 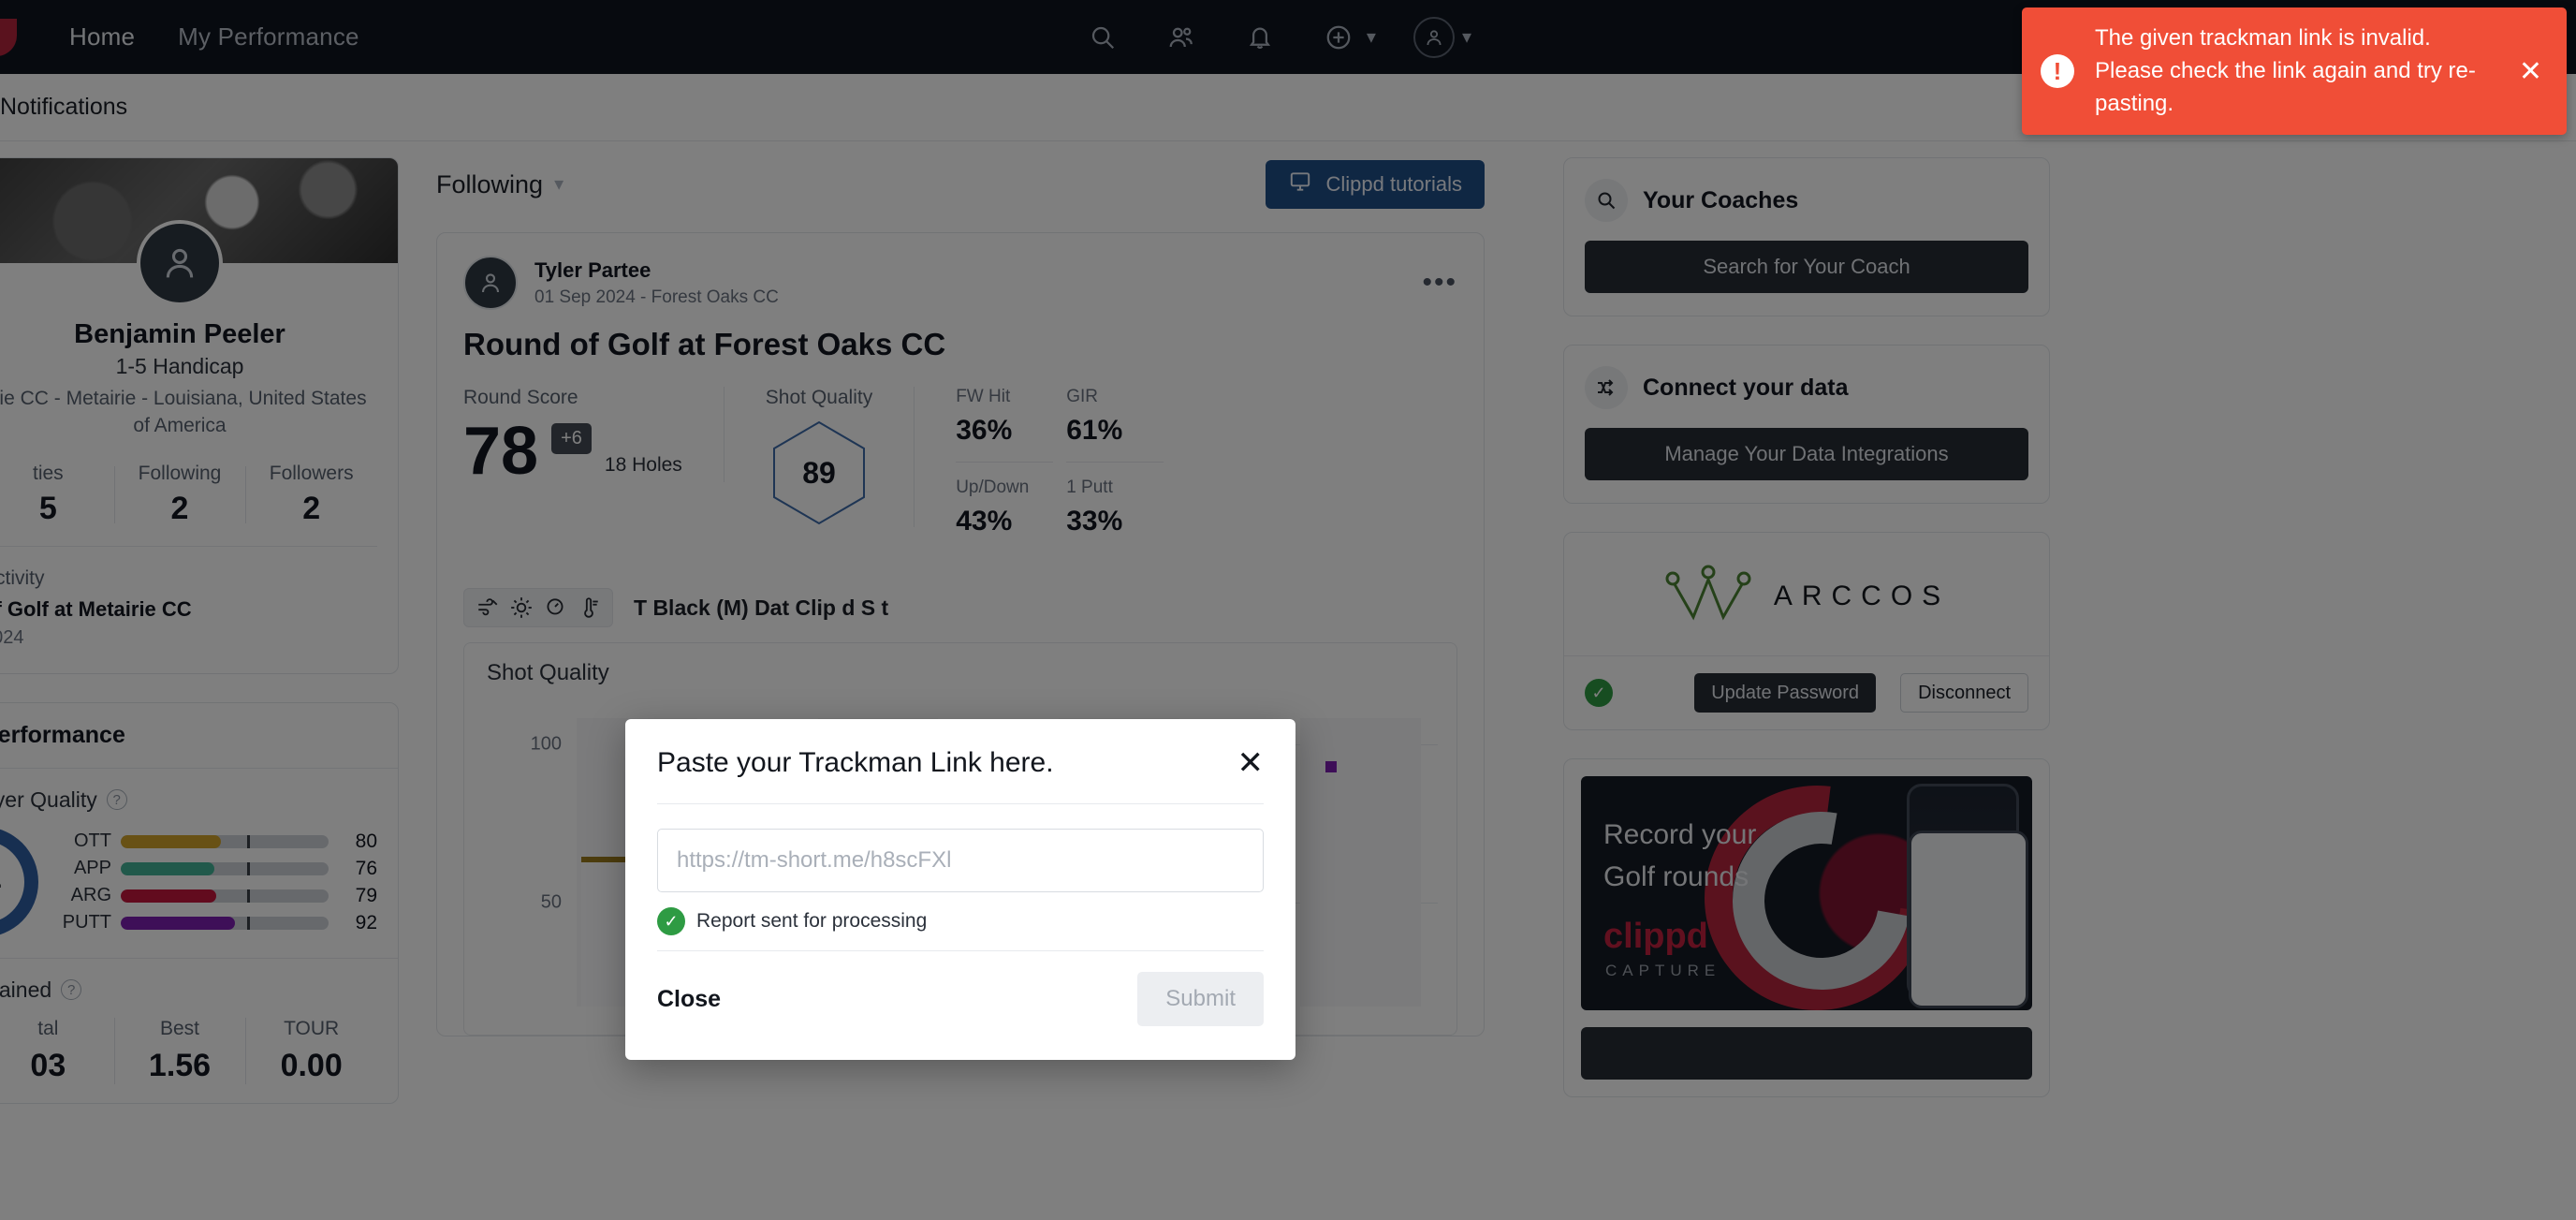 I want to click on green-check-icon: ✓, so click(x=671, y=921).